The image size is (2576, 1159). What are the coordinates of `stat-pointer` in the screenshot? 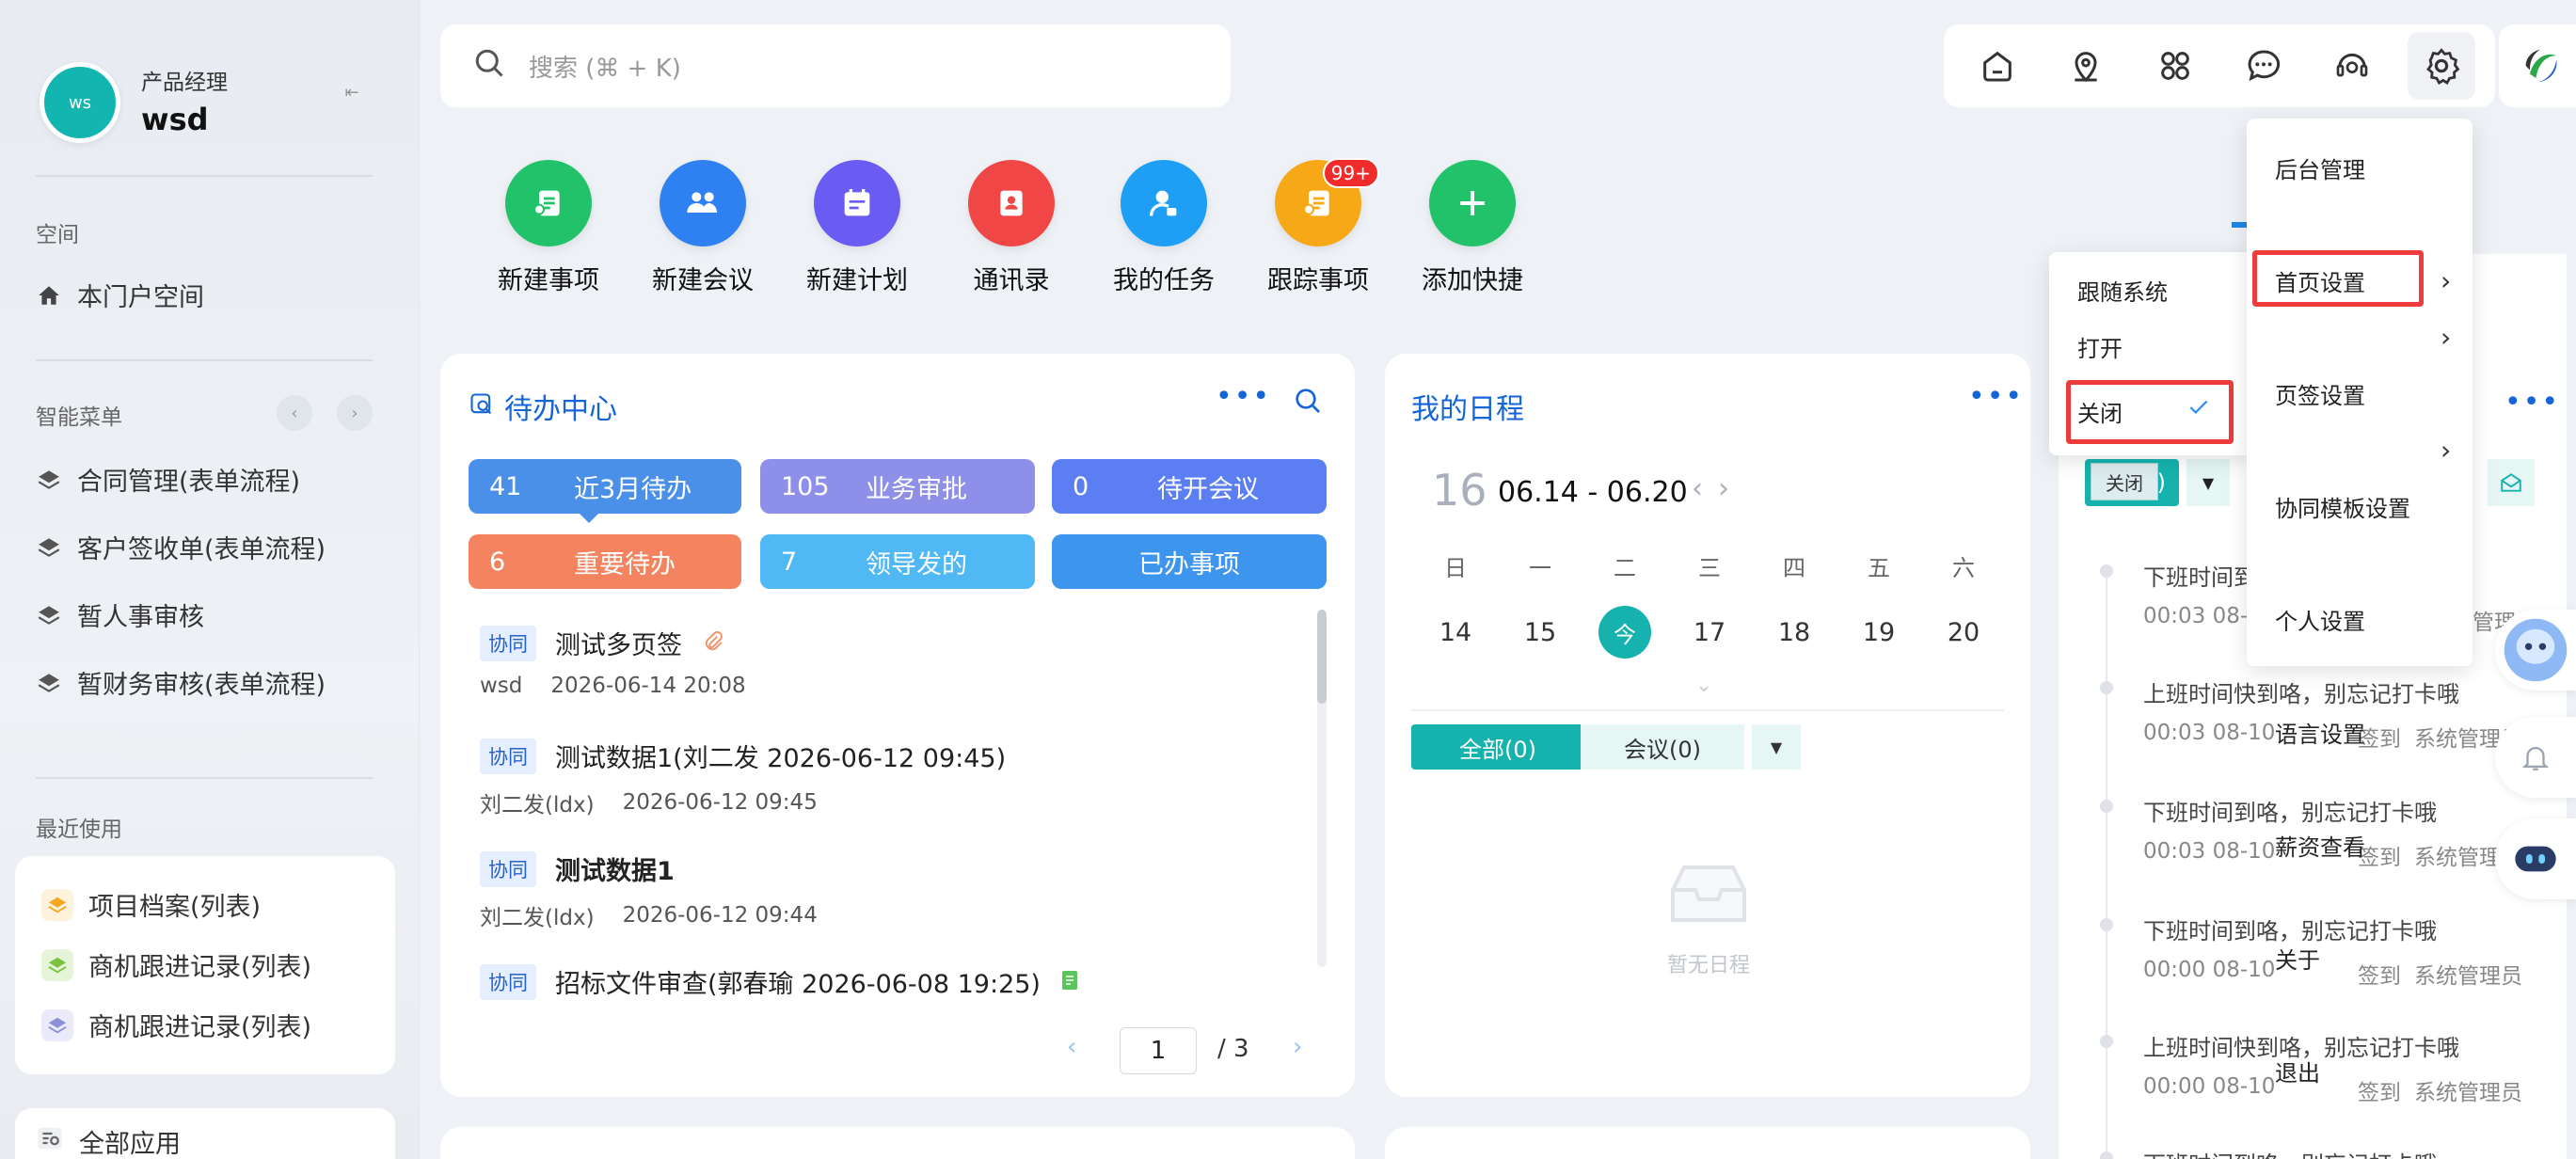 It's located at (589, 518).